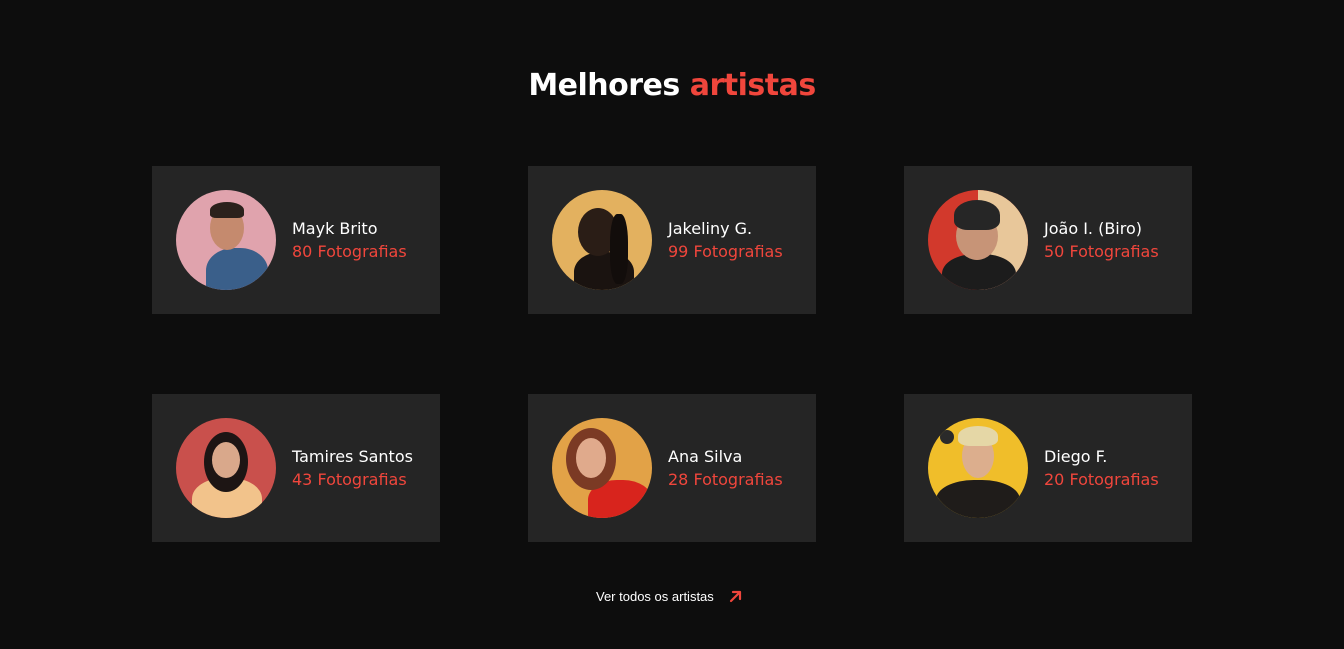 This screenshot has width=1344, height=649. Describe the element at coordinates (352, 468) in the screenshot. I see `artist-info: Tamires Santos 43 Fotografias` at that location.